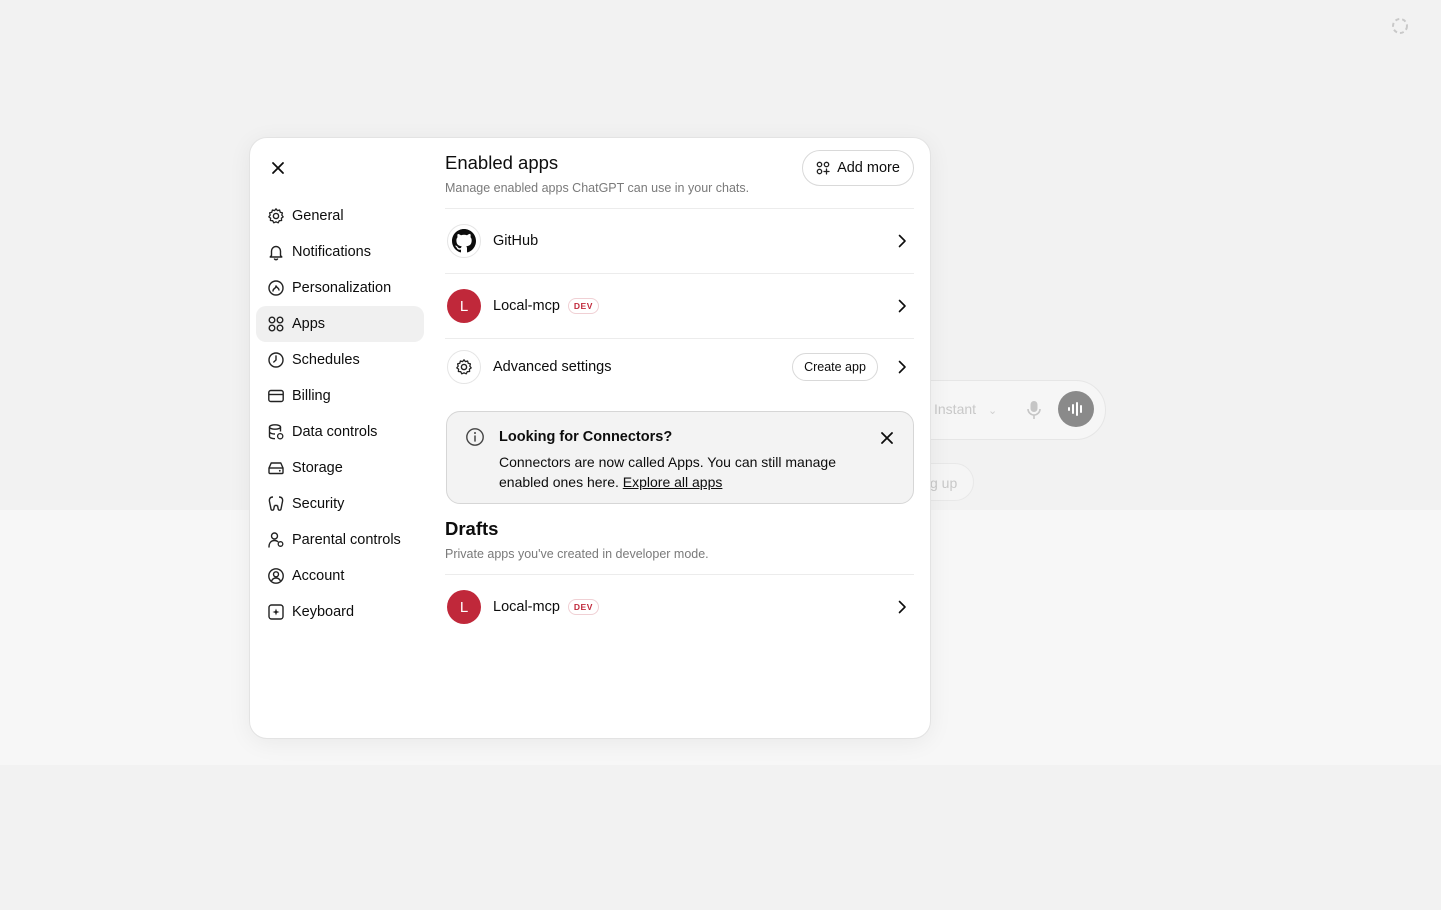  What do you see at coordinates (944, 483) in the screenshot?
I see `background-pill-text: g up` at bounding box center [944, 483].